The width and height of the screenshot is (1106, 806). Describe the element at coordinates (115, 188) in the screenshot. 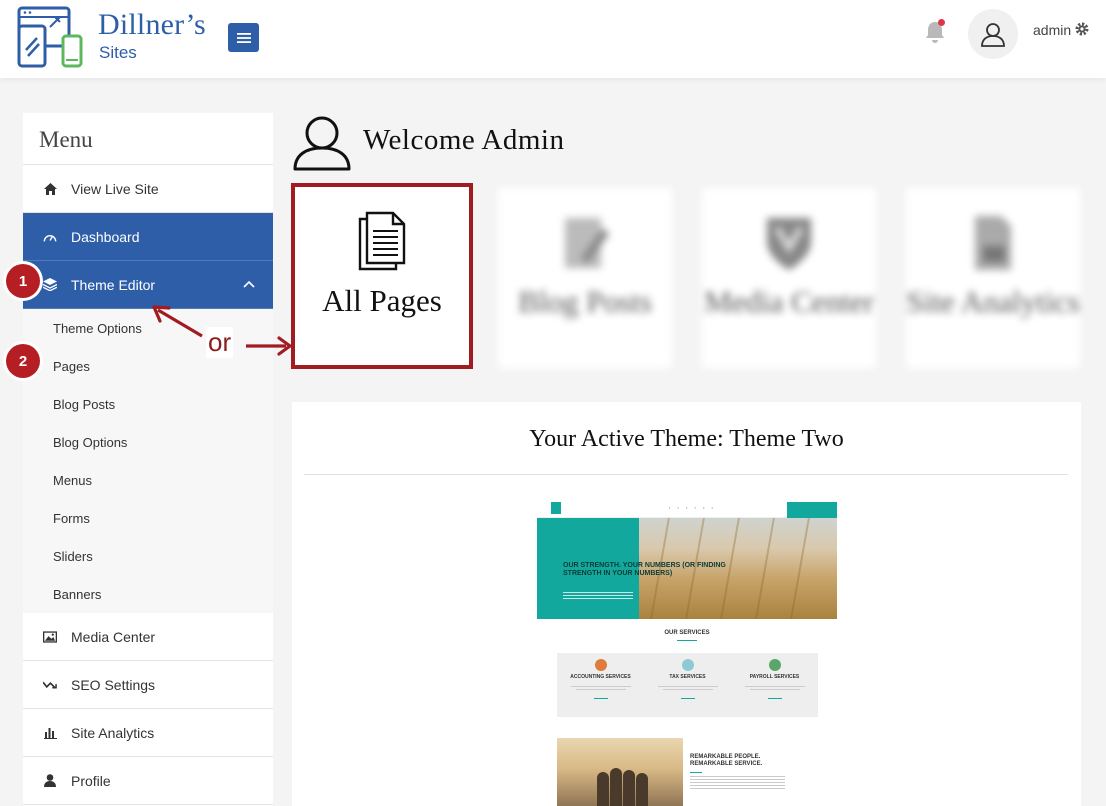

I see `sidebar-item-label: View Live Site` at that location.